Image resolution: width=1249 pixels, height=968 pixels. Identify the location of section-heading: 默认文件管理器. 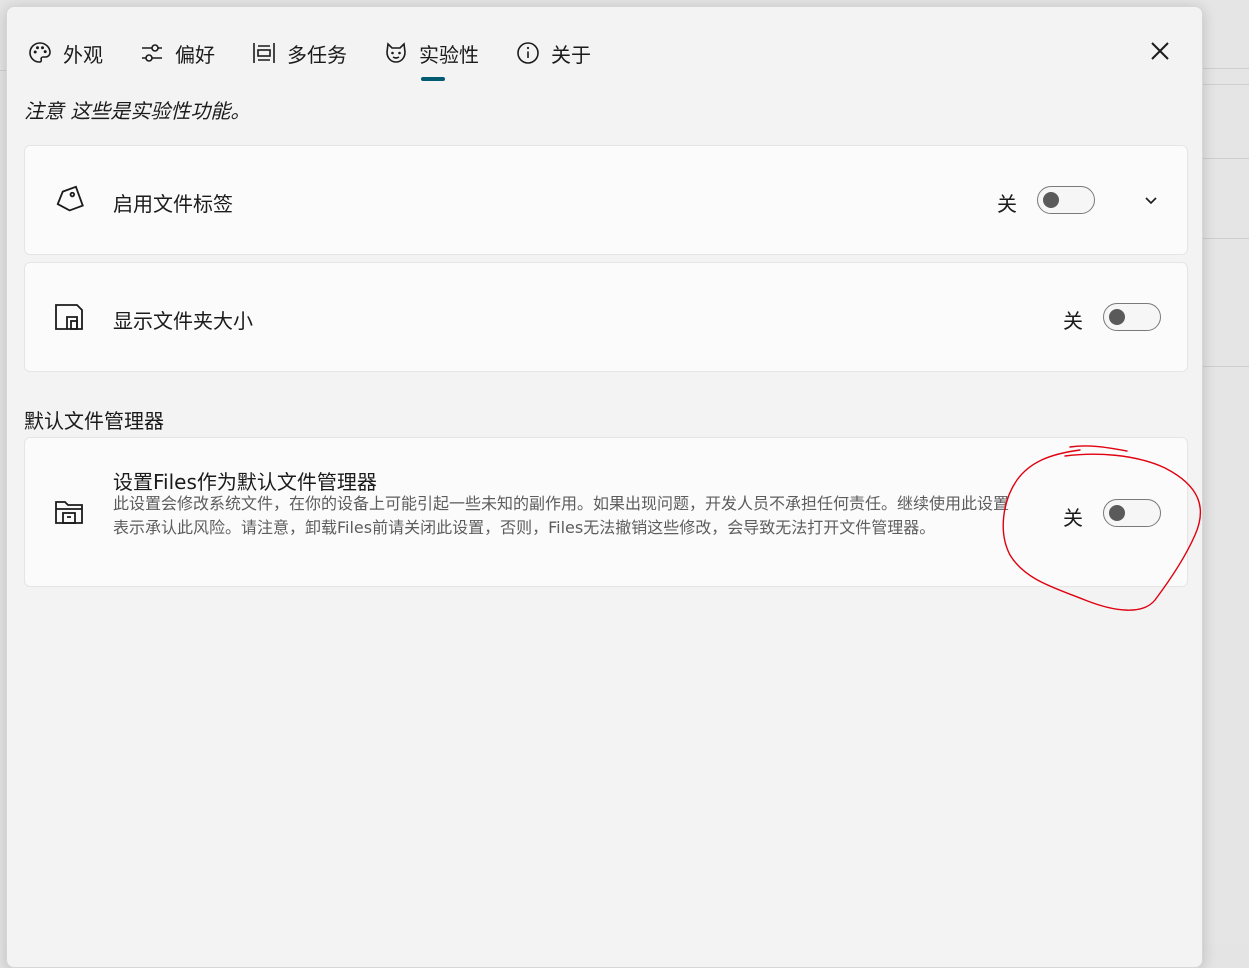
(94, 421).